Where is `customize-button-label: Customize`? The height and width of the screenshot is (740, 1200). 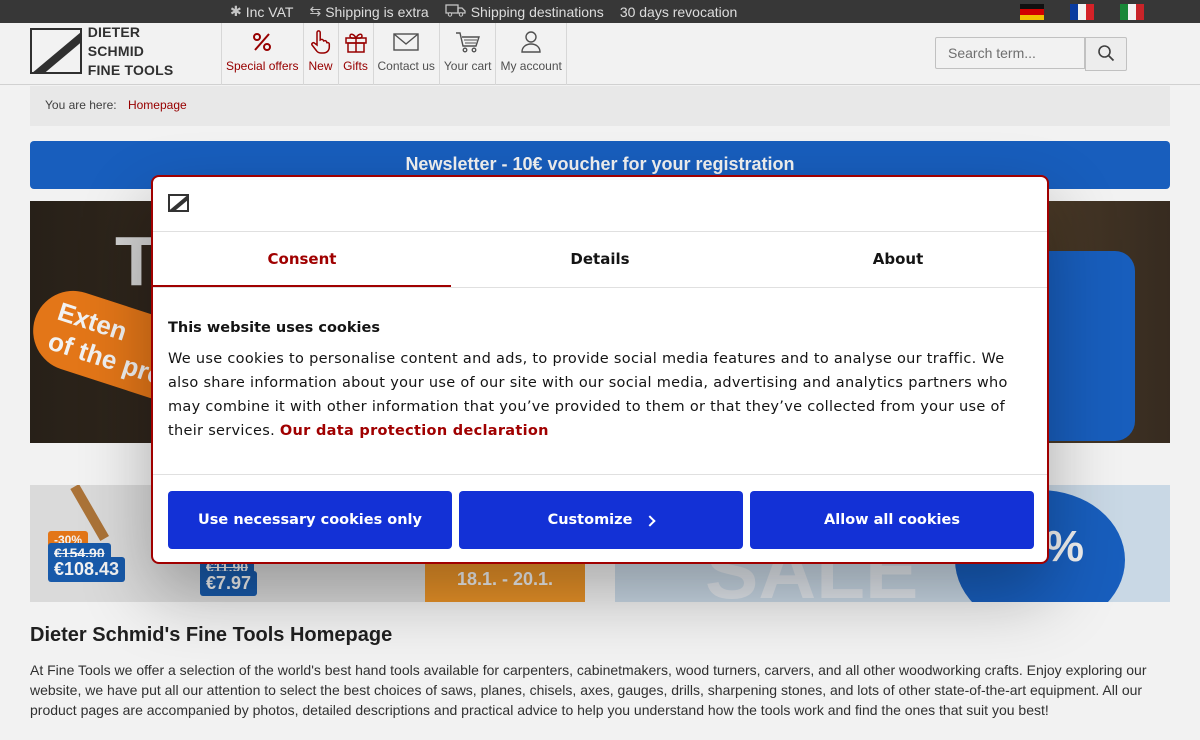 customize-button-label: Customize is located at coordinates (590, 520).